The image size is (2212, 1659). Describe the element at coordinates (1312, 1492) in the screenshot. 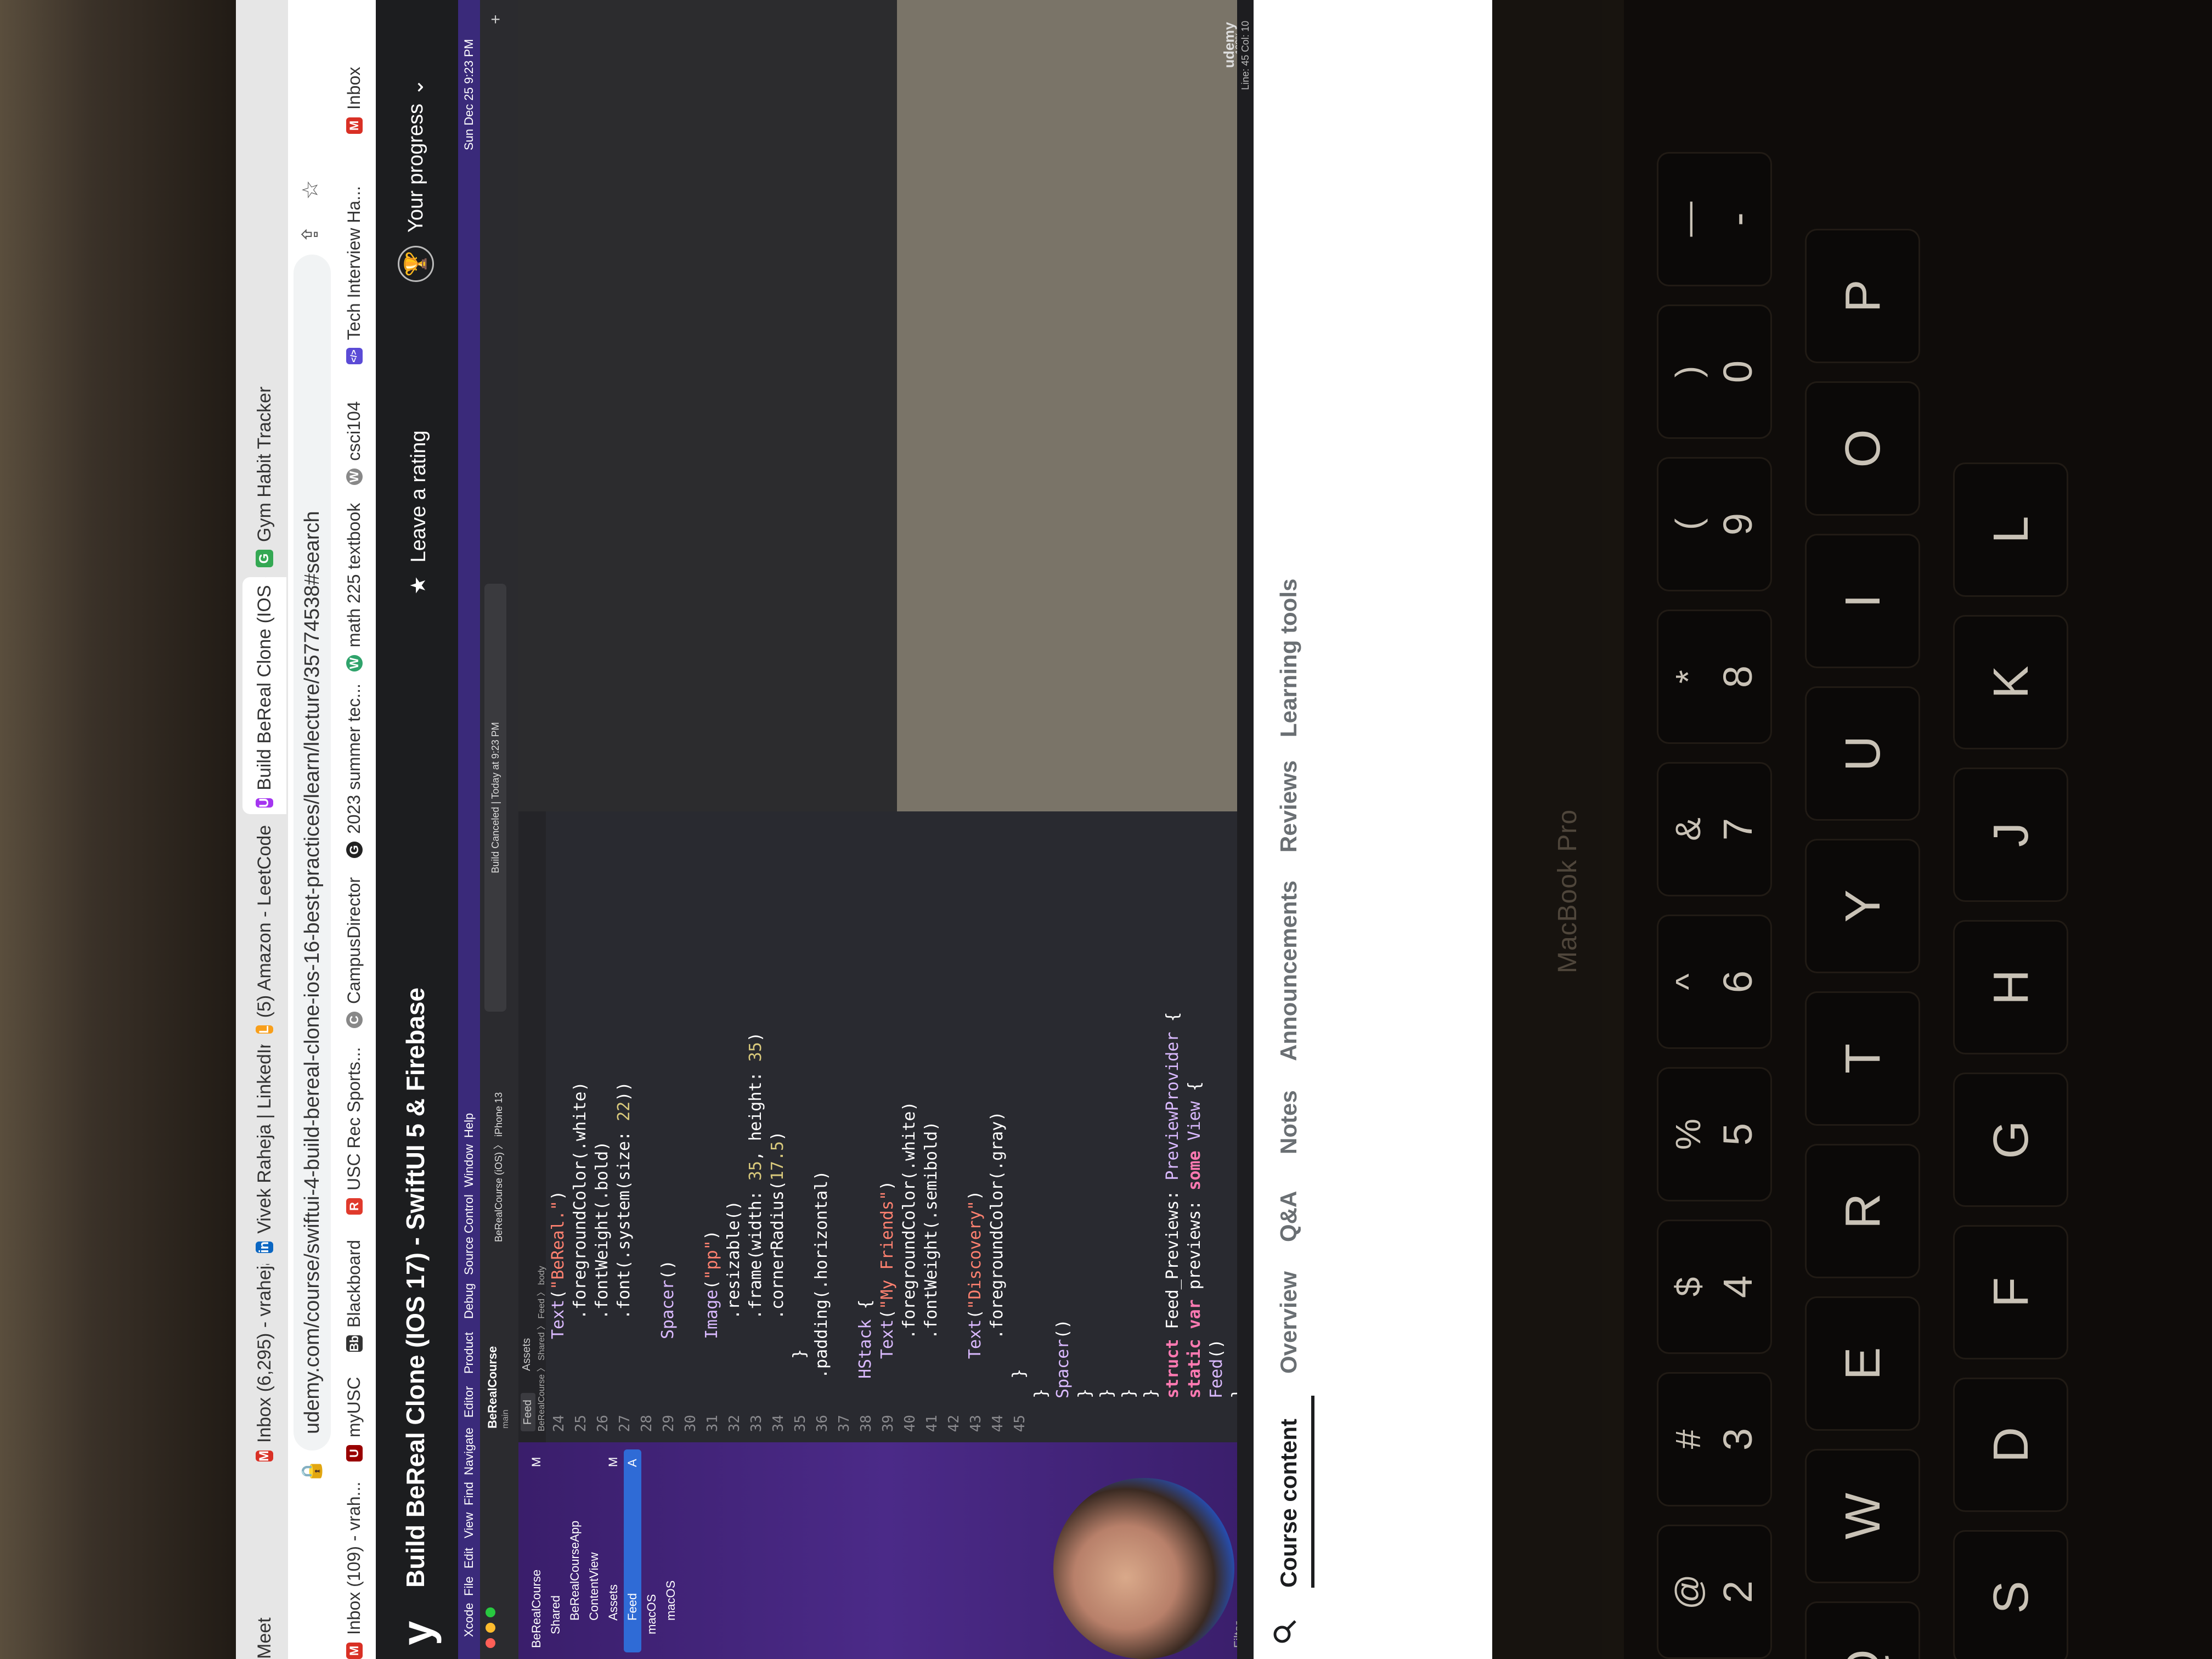

I see `active-tab-underline` at that location.